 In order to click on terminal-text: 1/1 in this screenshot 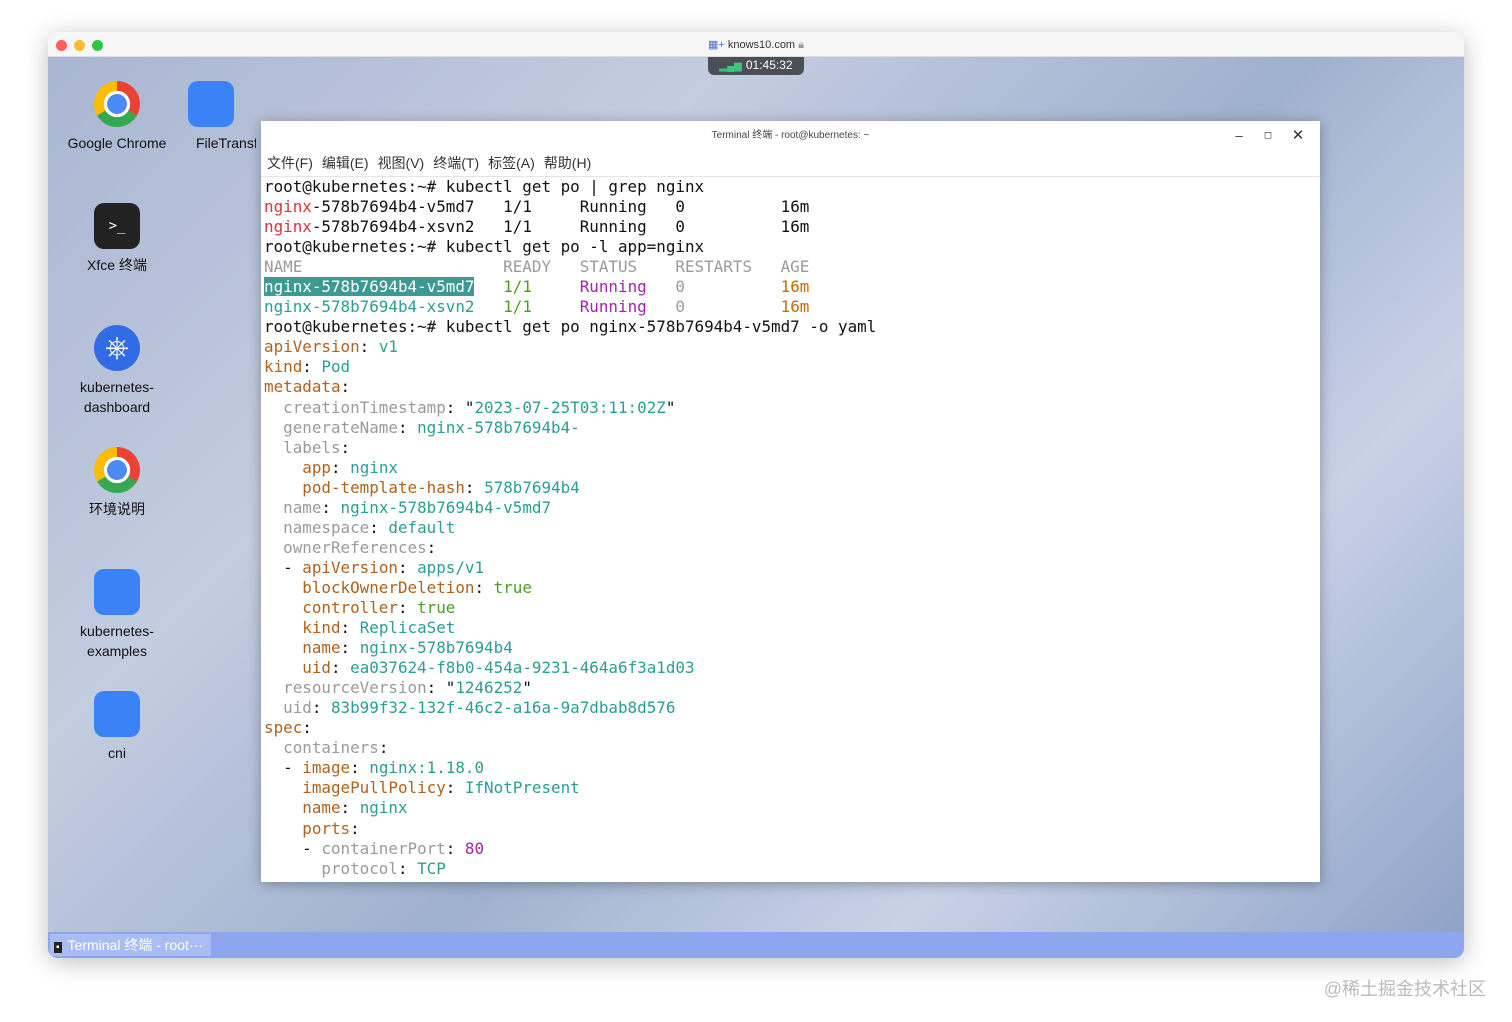, I will do `click(517, 287)`.